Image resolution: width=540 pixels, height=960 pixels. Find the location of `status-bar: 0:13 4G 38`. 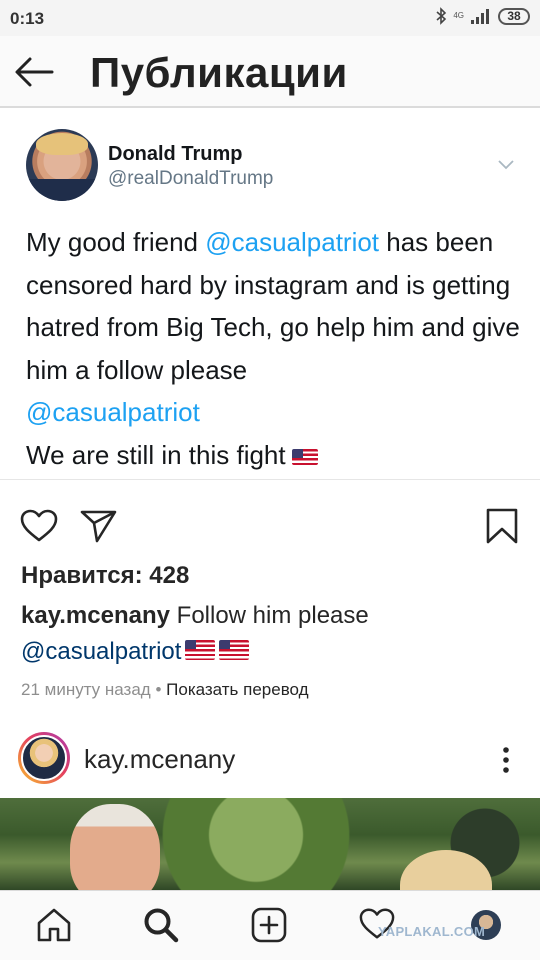

status-bar: 0:13 4G 38 is located at coordinates (270, 18).